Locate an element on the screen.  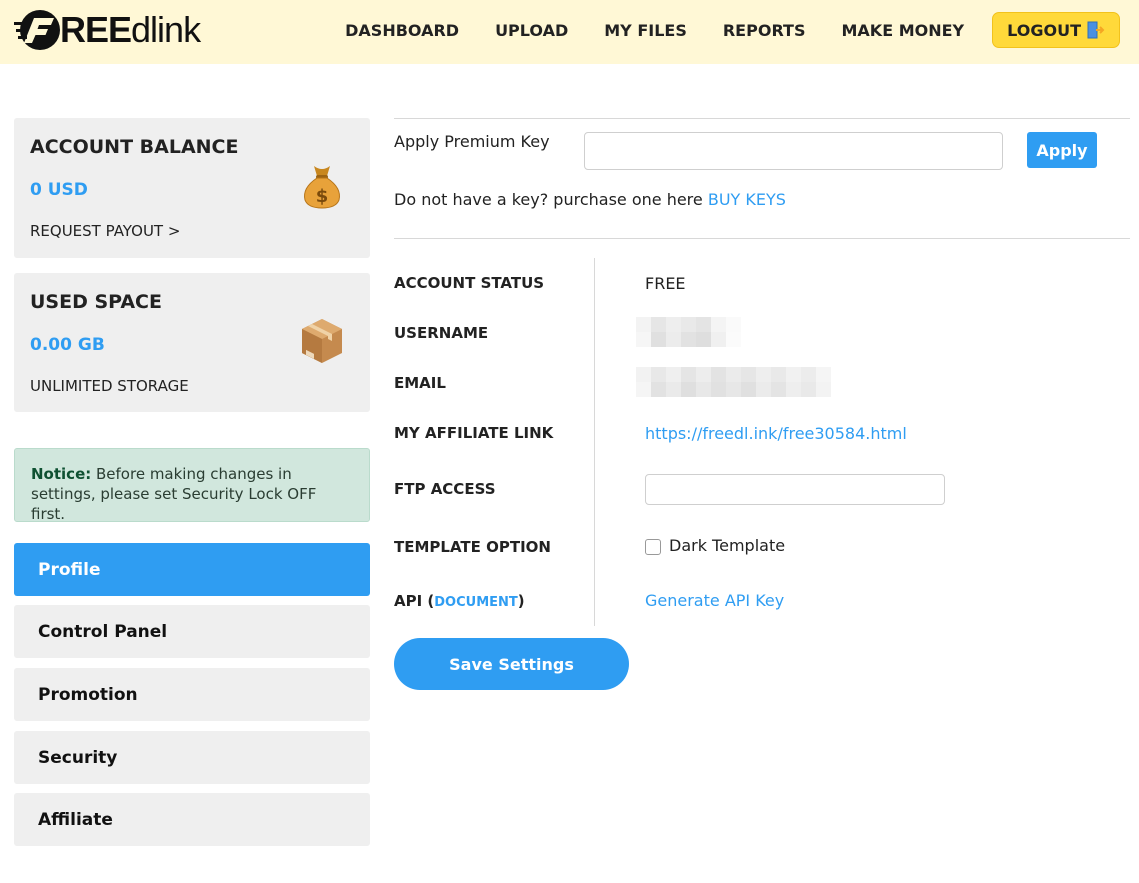
logo-wordmark: REEdlink is located at coordinates (130, 29).